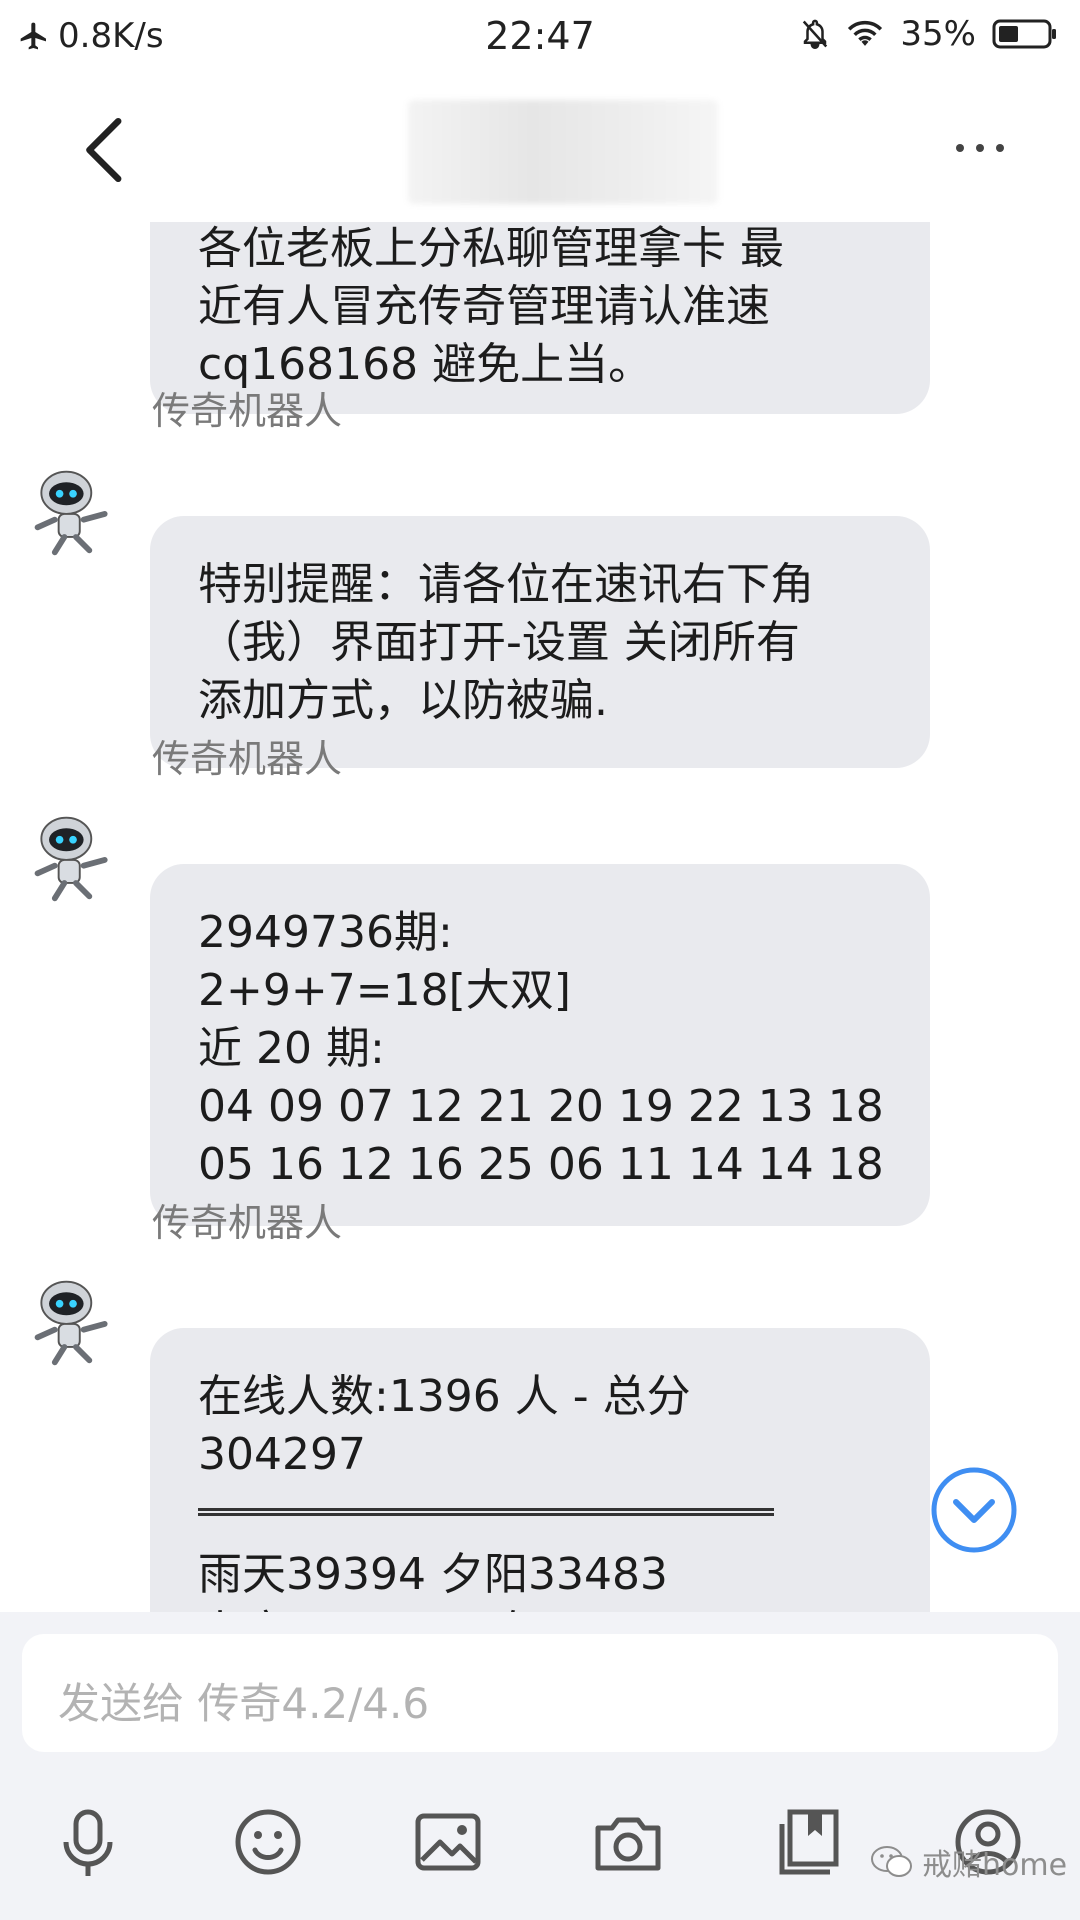 The image size is (1080, 1920). What do you see at coordinates (865, 33) in the screenshot?
I see `wifi-icon` at bounding box center [865, 33].